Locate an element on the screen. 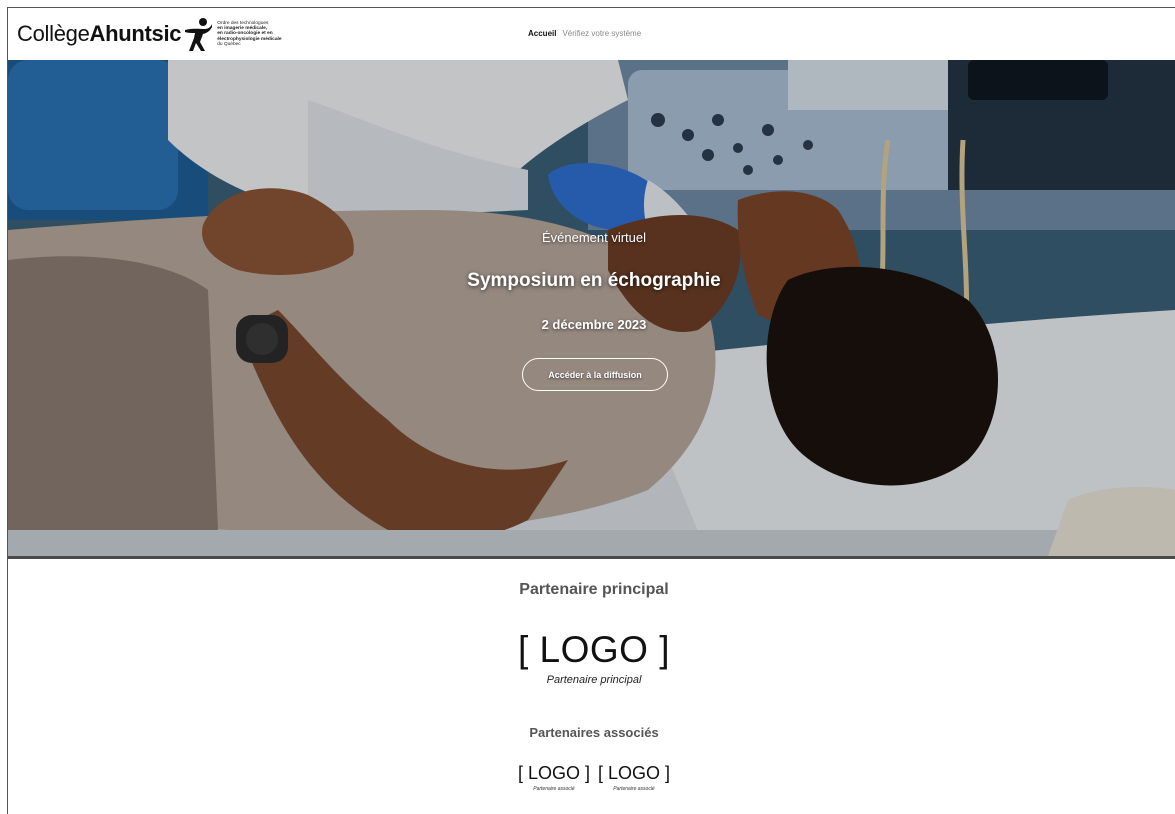  main-partner-logo-placeholder: [ LOGO ] is located at coordinates (594, 649).